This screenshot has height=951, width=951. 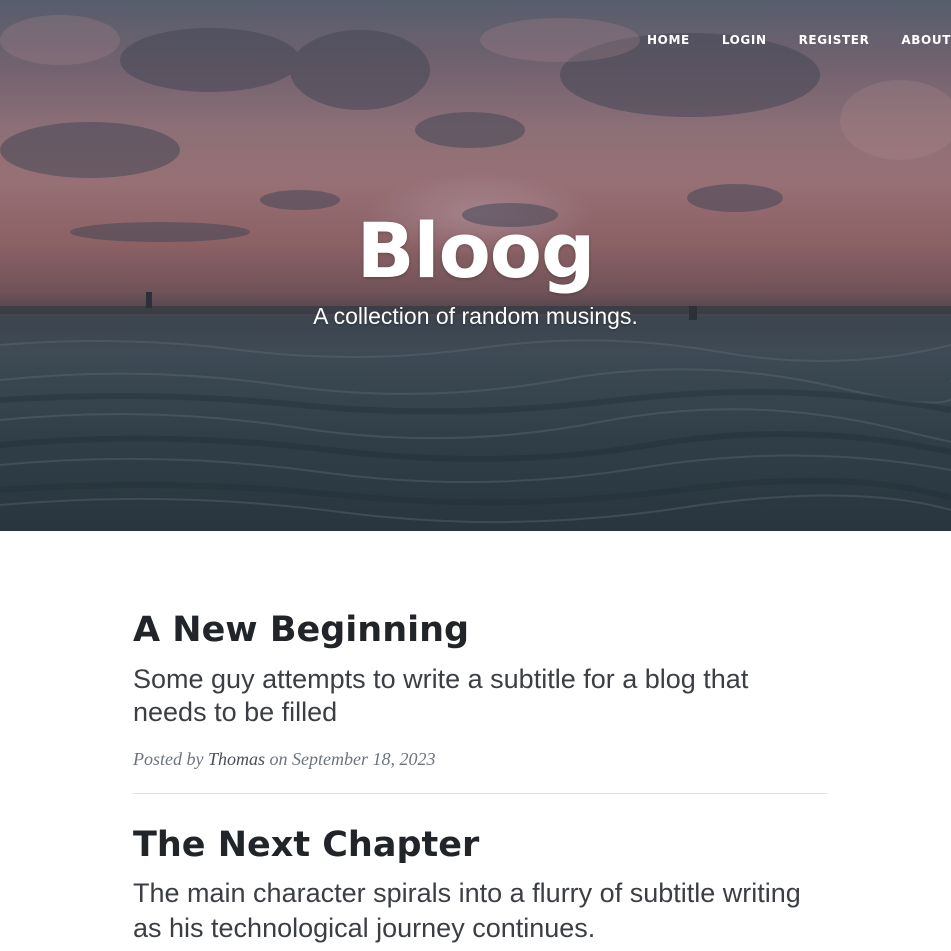 I want to click on site-subtitle: A collection of random musings., so click(x=475, y=316).